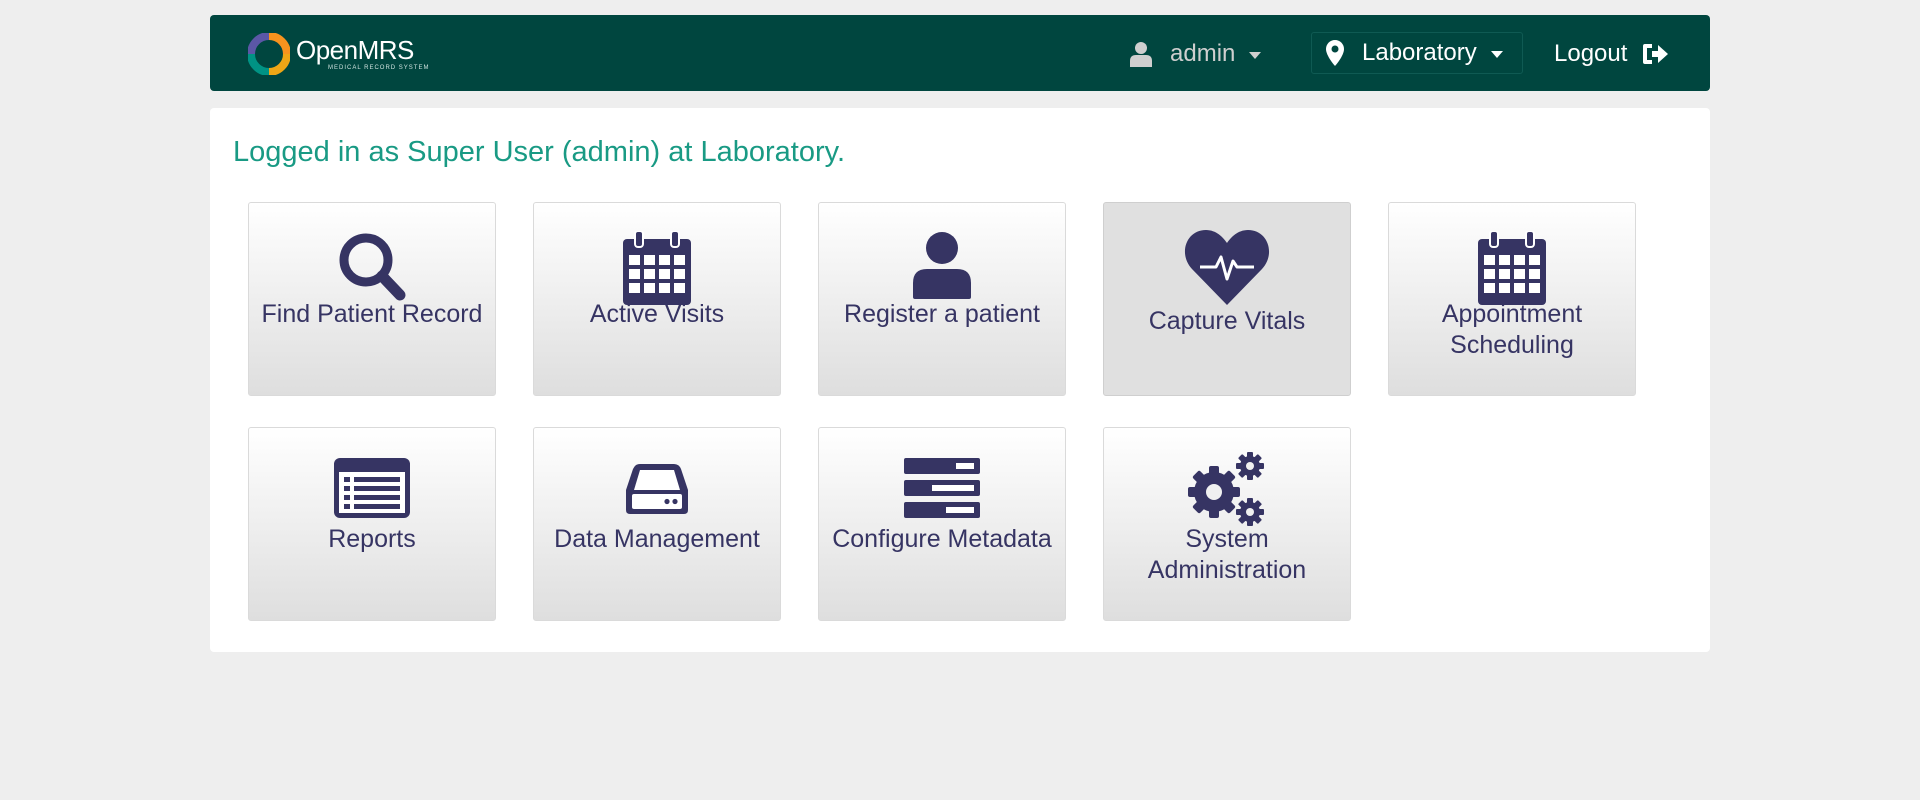 The height and width of the screenshot is (800, 1920). What do you see at coordinates (1656, 54) in the screenshot?
I see `sign-out-icon` at bounding box center [1656, 54].